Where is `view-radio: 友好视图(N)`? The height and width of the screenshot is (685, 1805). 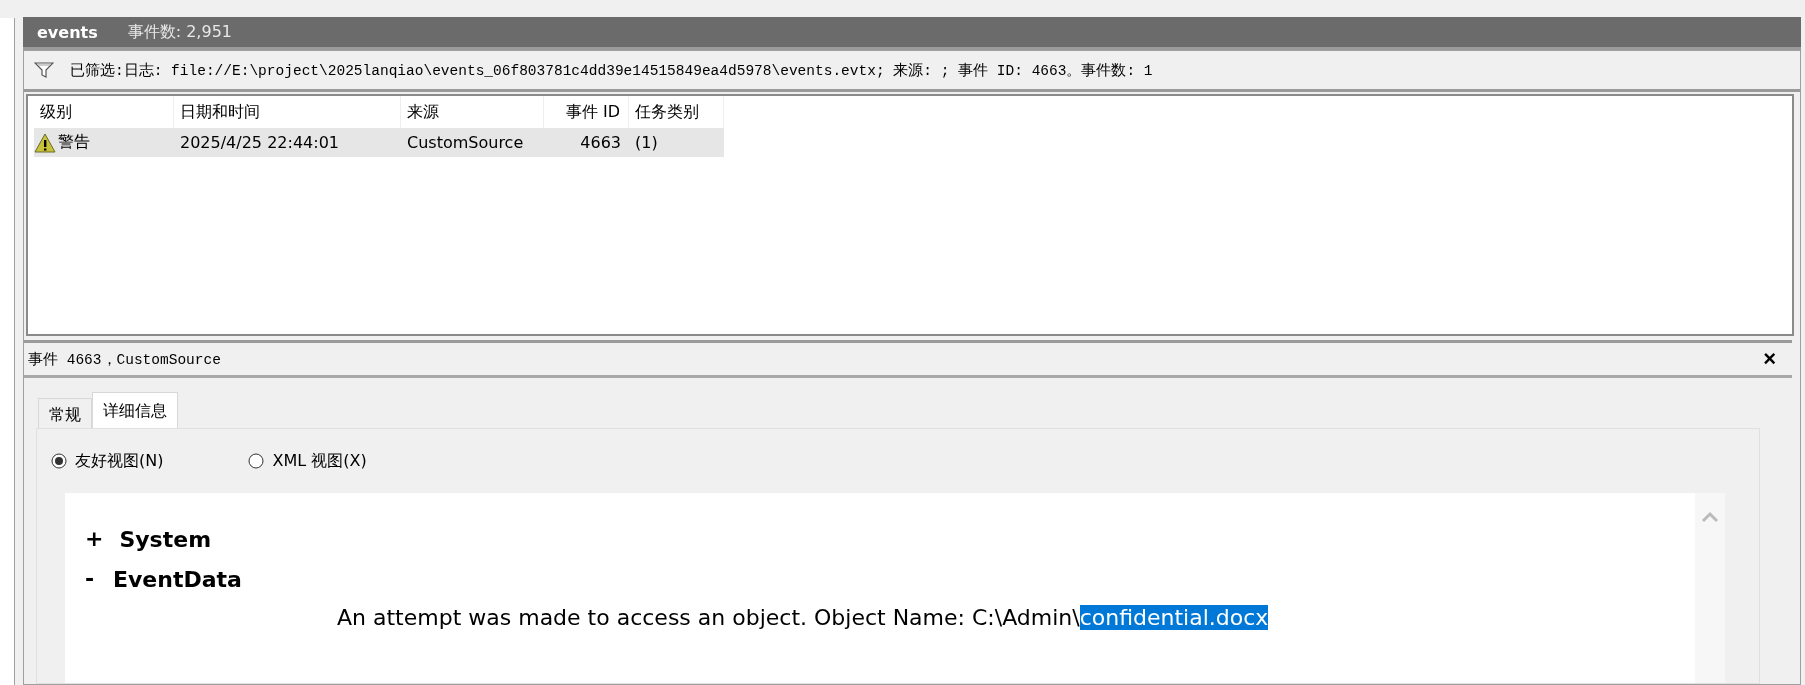 view-radio: 友好视图(N) is located at coordinates (107, 461).